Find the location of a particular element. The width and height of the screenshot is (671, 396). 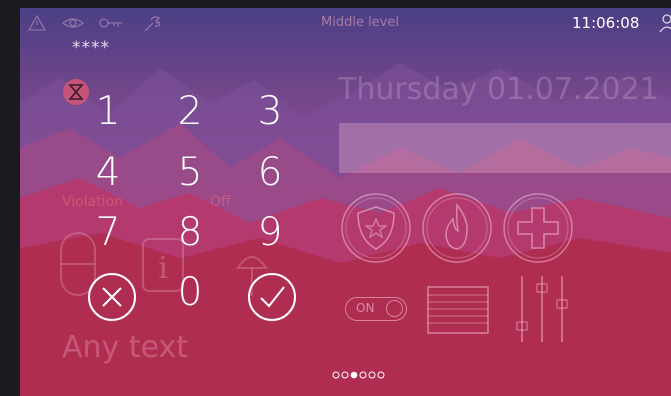

security-level-label: Middle level is located at coordinates (360, 22).